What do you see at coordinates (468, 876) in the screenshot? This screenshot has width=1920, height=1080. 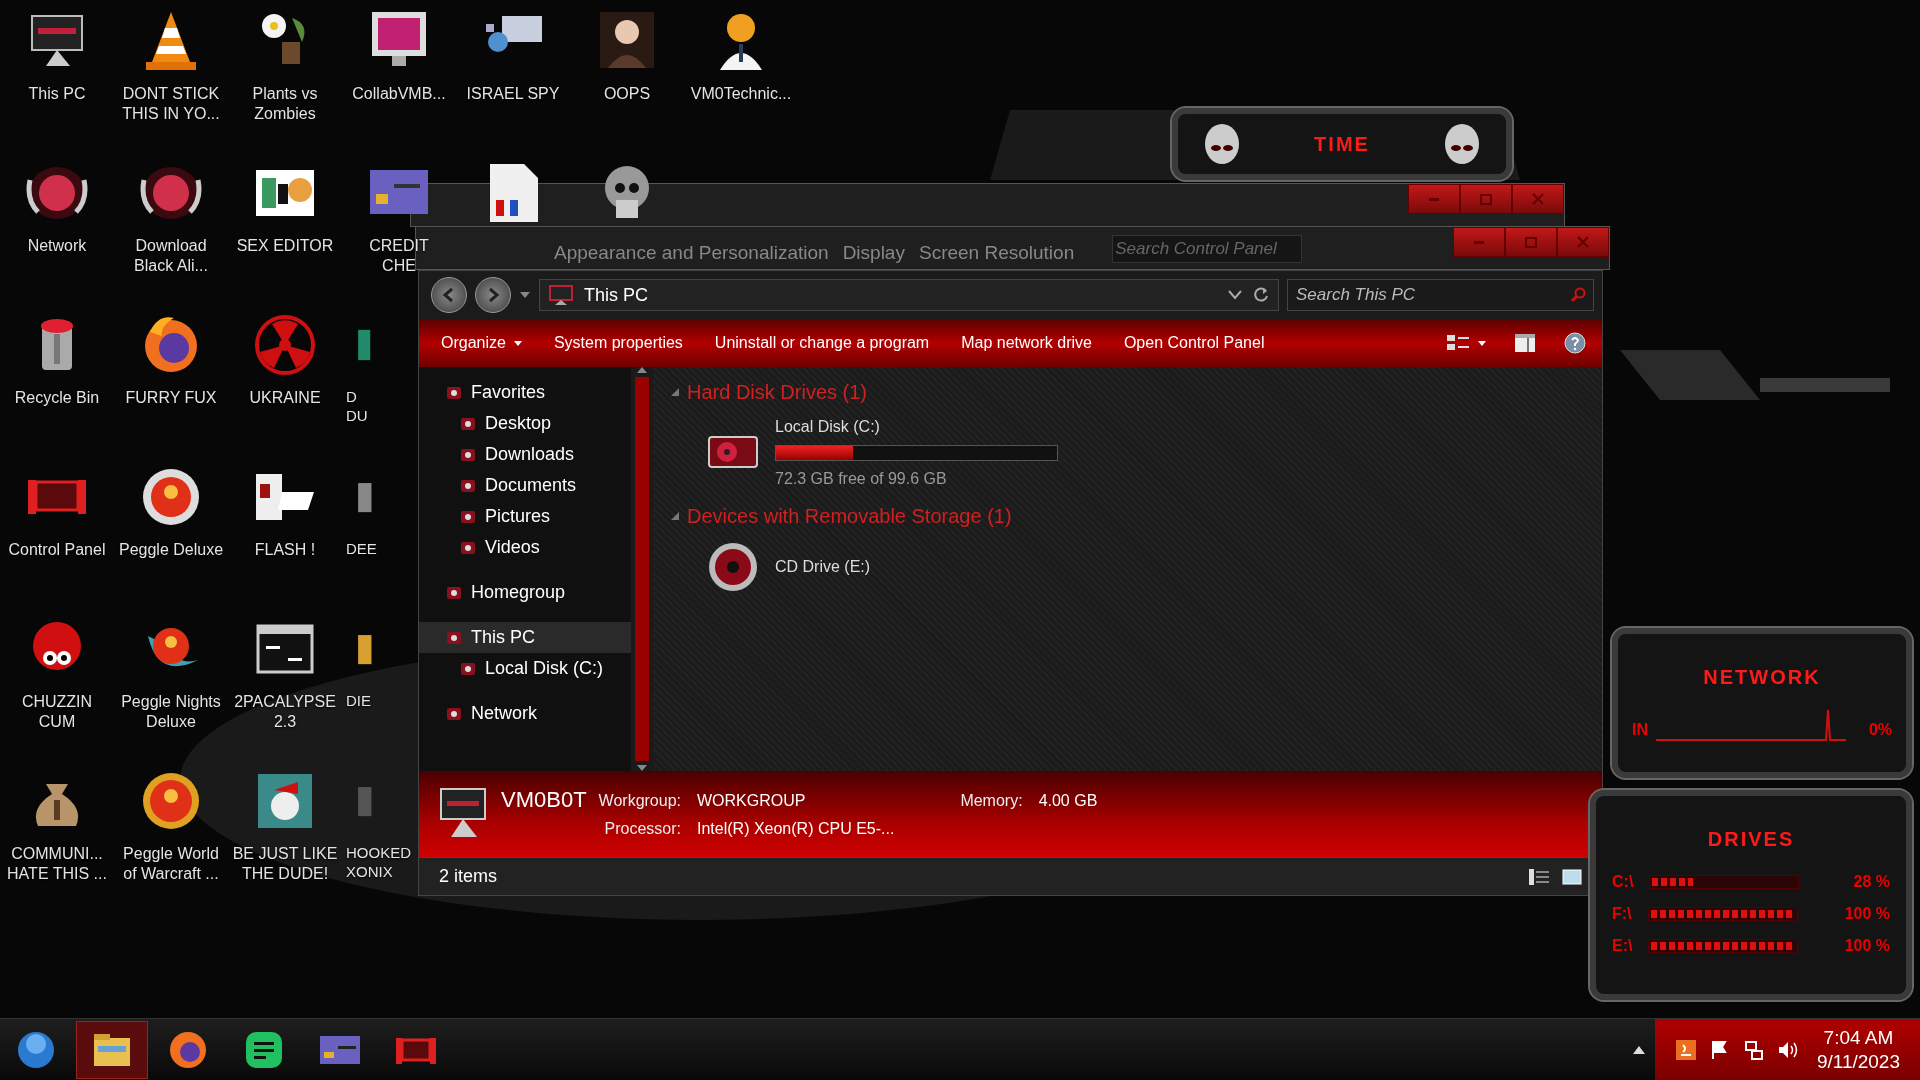 I see `status-text: 2 items` at bounding box center [468, 876].